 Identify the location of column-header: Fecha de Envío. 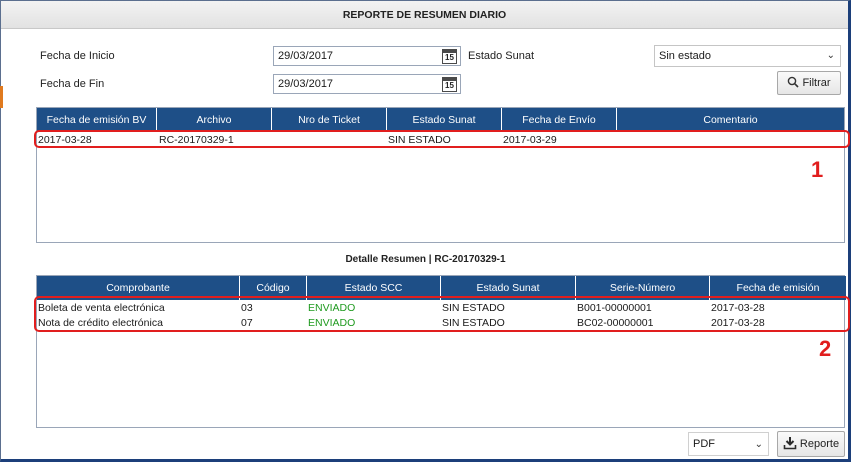
(559, 120).